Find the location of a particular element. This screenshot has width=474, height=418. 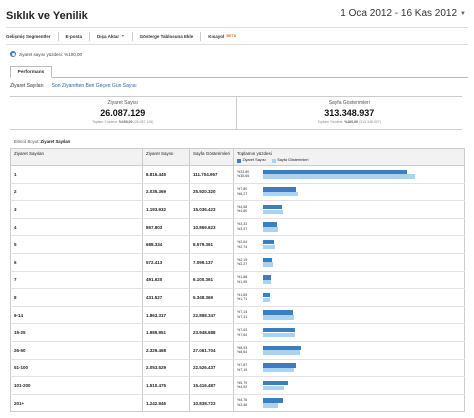

tab-bar: Performans is located at coordinates (239, 72).